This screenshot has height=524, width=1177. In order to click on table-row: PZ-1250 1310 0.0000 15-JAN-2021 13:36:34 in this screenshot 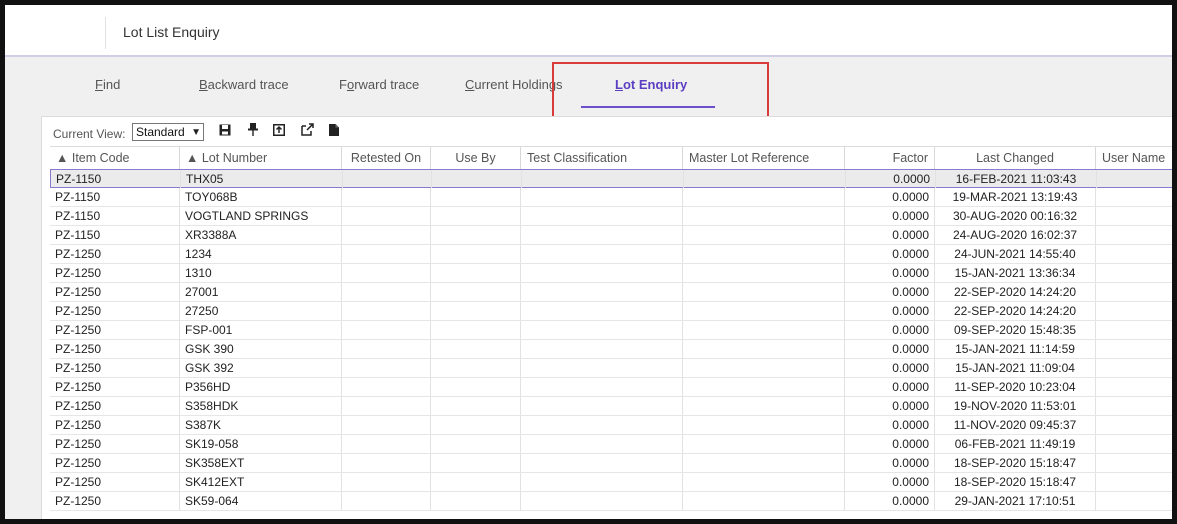, I will do `click(611, 273)`.